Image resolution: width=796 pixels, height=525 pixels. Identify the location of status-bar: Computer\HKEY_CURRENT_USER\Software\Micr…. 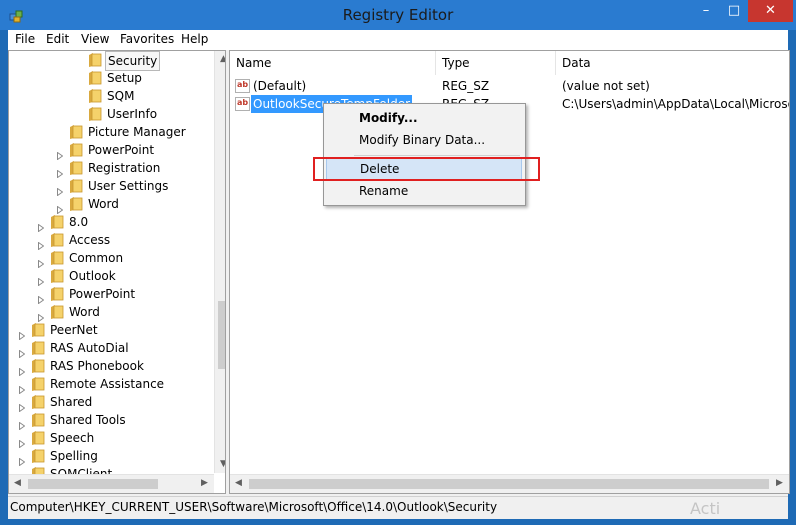
(398, 507).